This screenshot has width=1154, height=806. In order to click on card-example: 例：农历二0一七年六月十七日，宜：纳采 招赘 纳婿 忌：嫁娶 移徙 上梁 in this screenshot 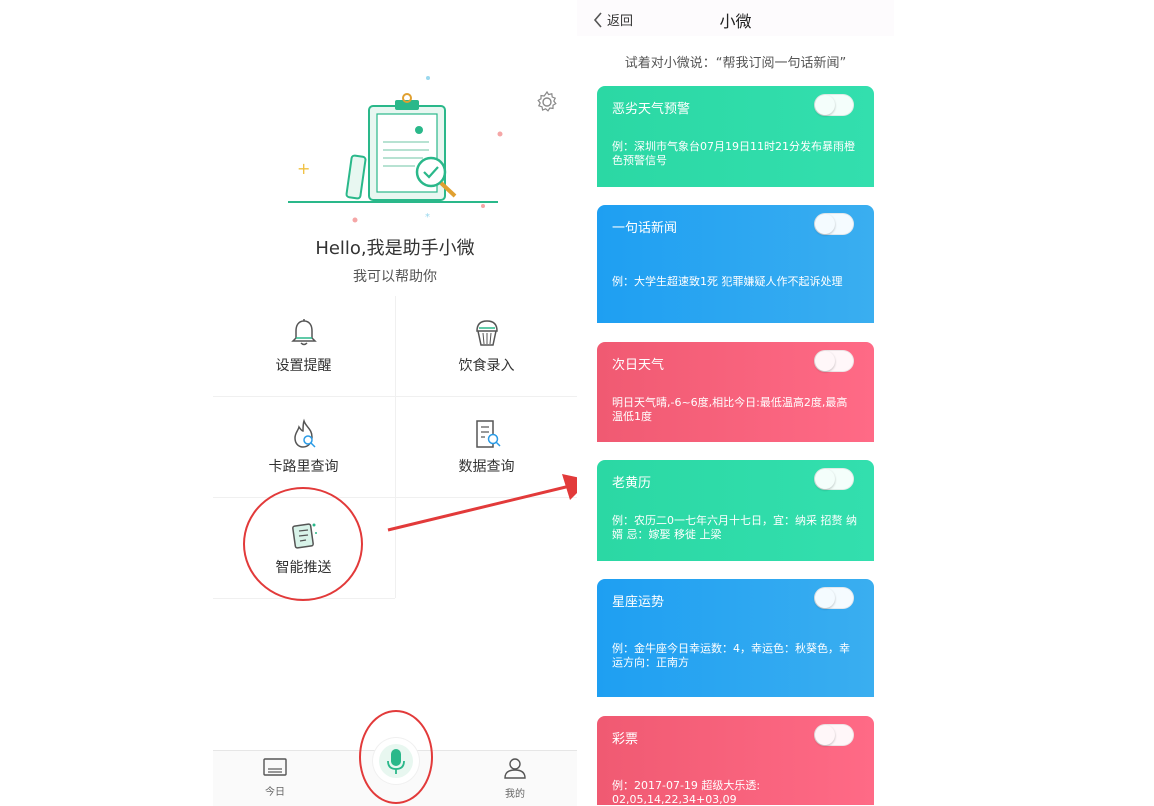, I will do `click(734, 527)`.